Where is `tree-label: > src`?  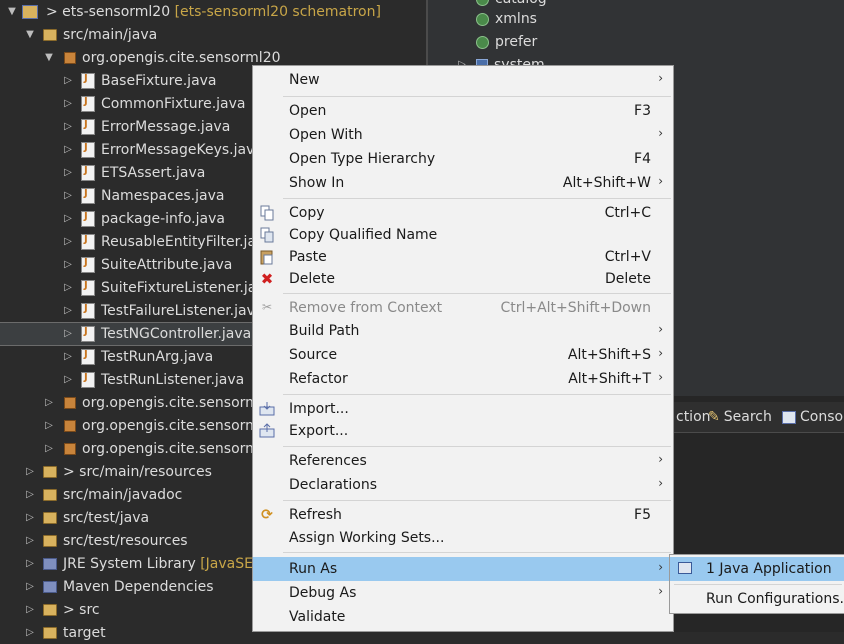 tree-label: > src is located at coordinates (81, 610).